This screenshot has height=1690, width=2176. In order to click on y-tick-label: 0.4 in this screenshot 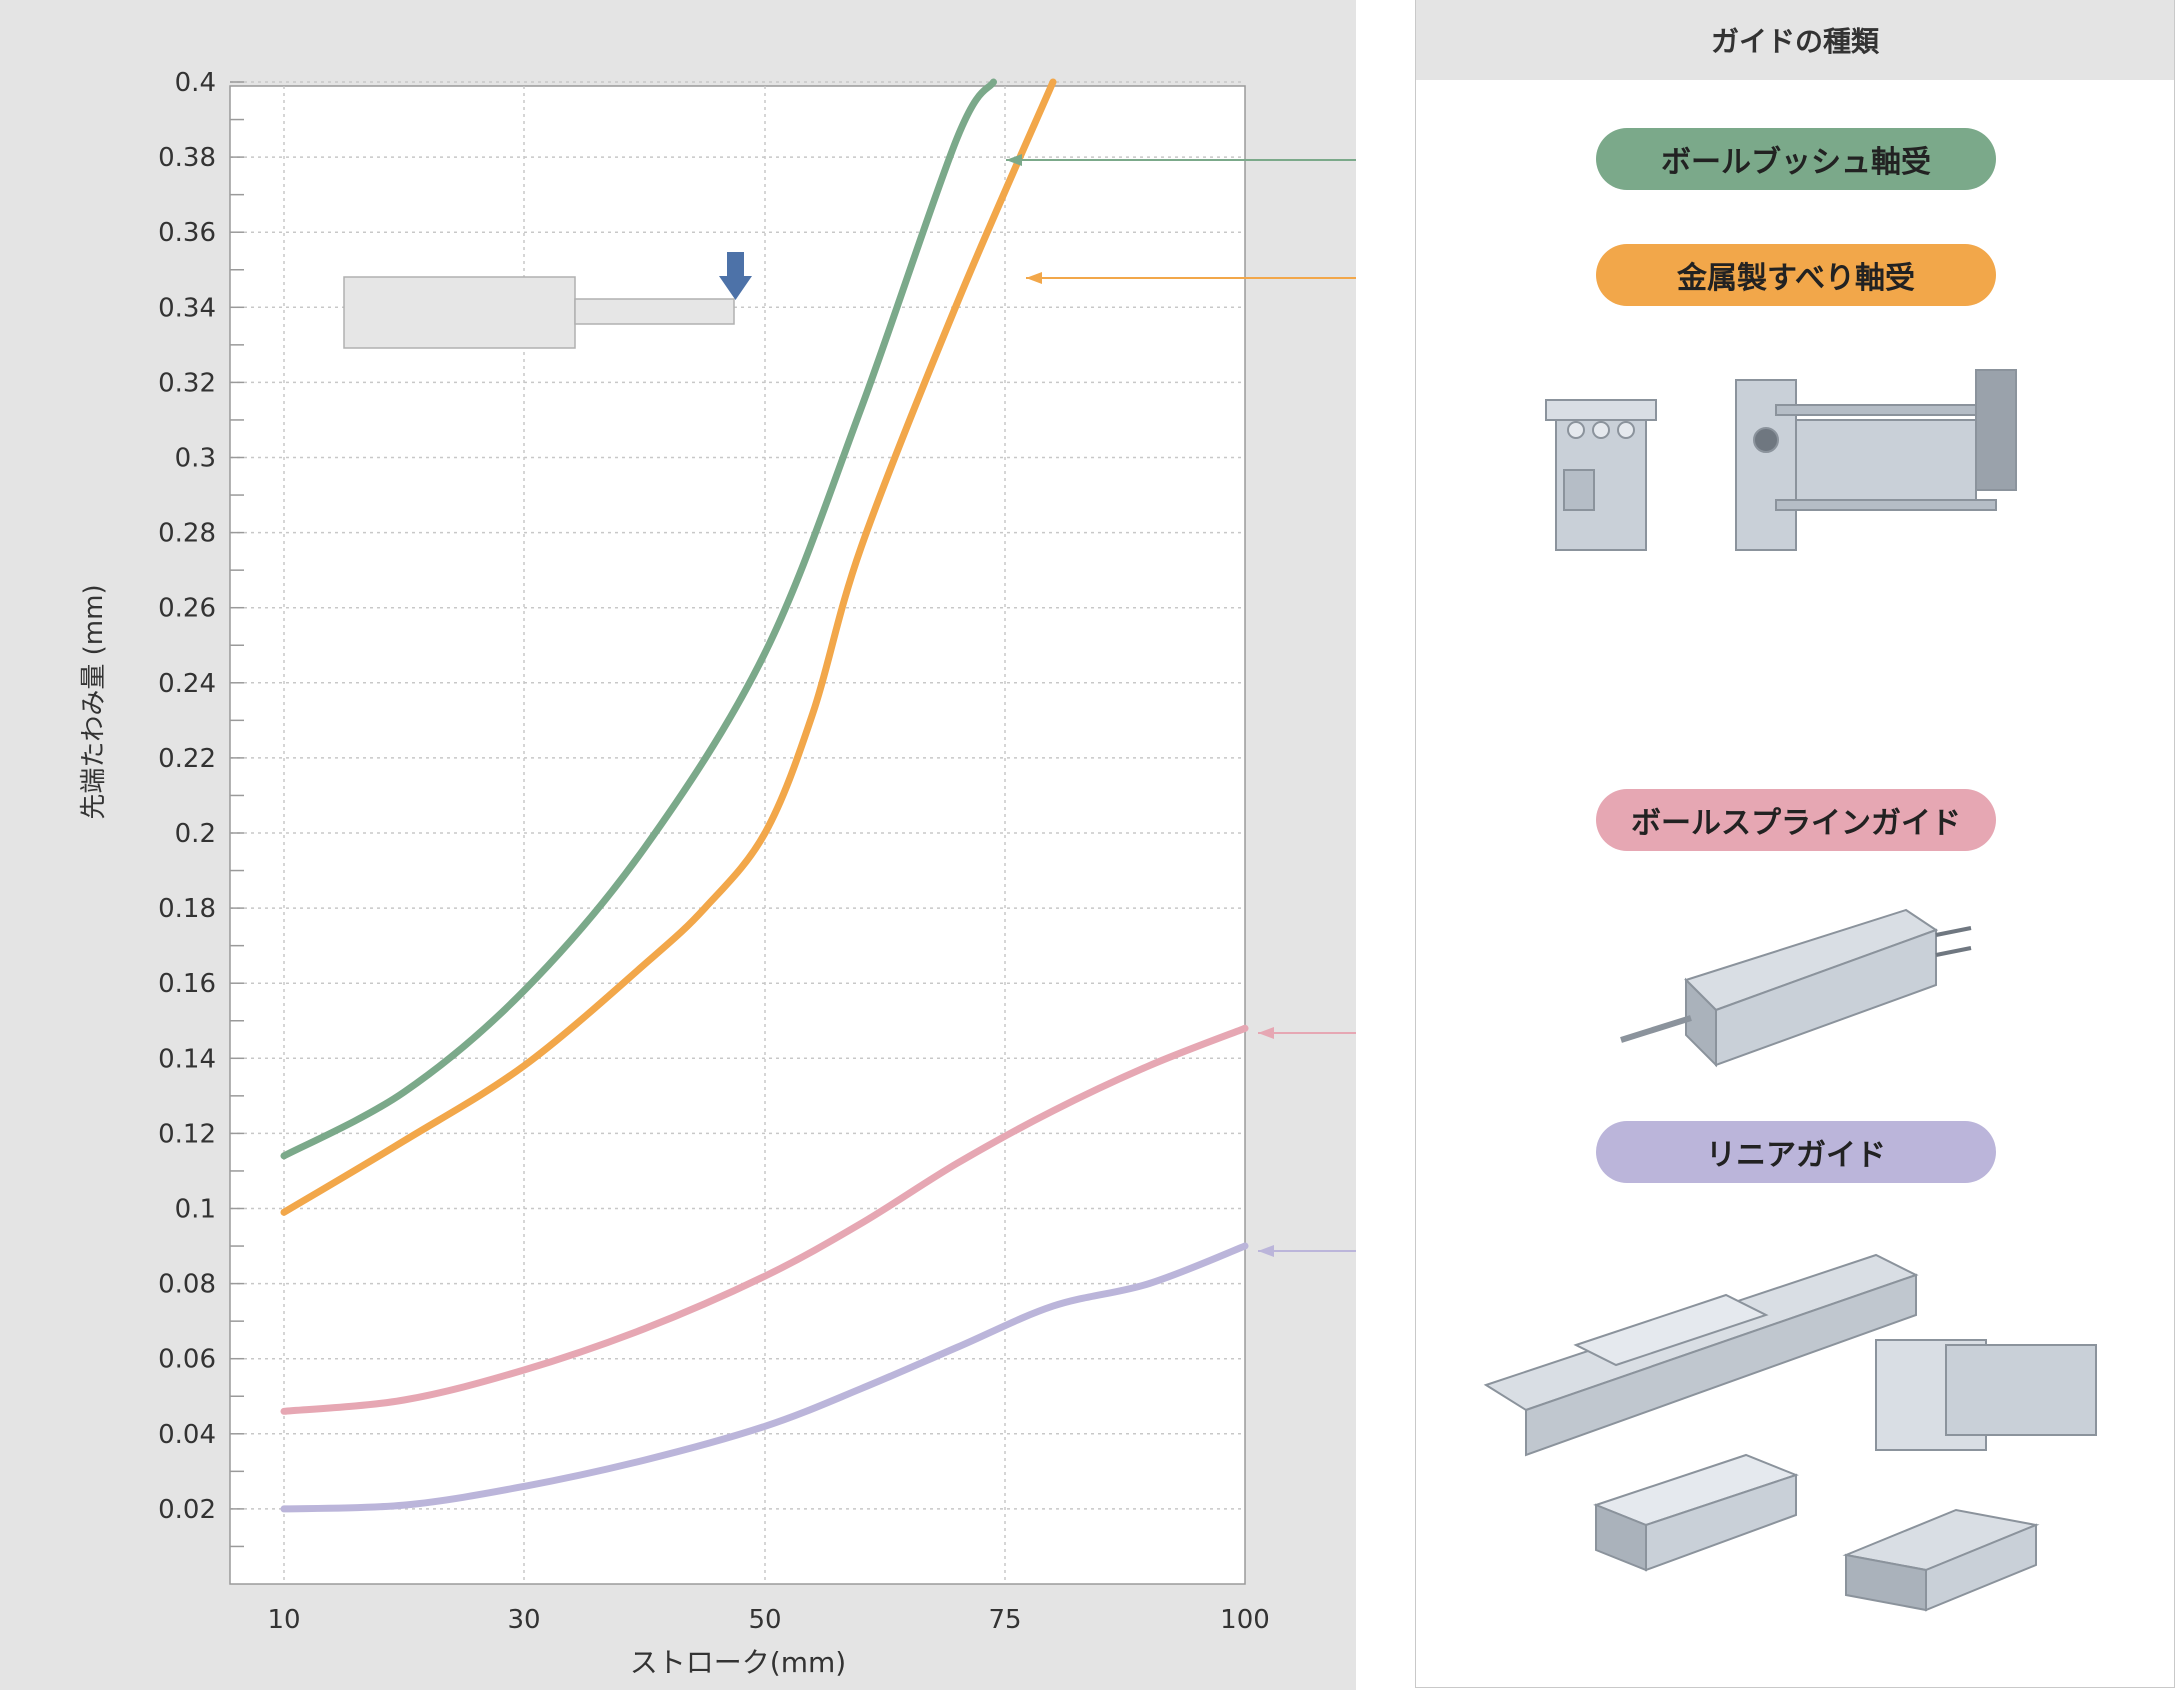, I will do `click(195, 83)`.